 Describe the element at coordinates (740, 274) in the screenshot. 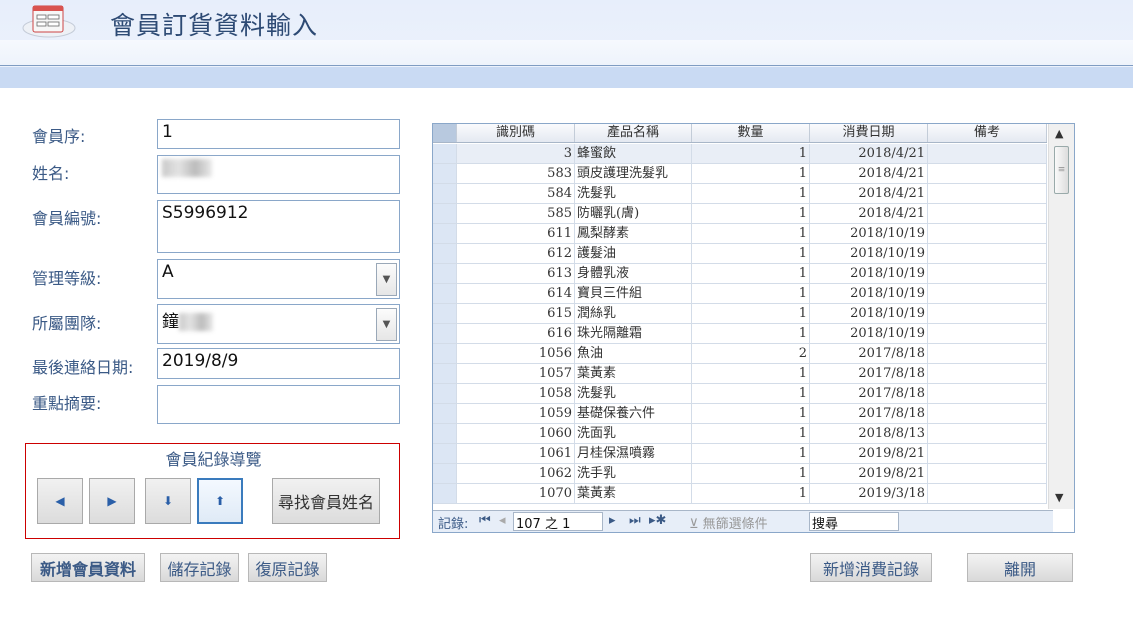

I see `table-row: 613 身體乳液 1 2018/10/19` at that location.